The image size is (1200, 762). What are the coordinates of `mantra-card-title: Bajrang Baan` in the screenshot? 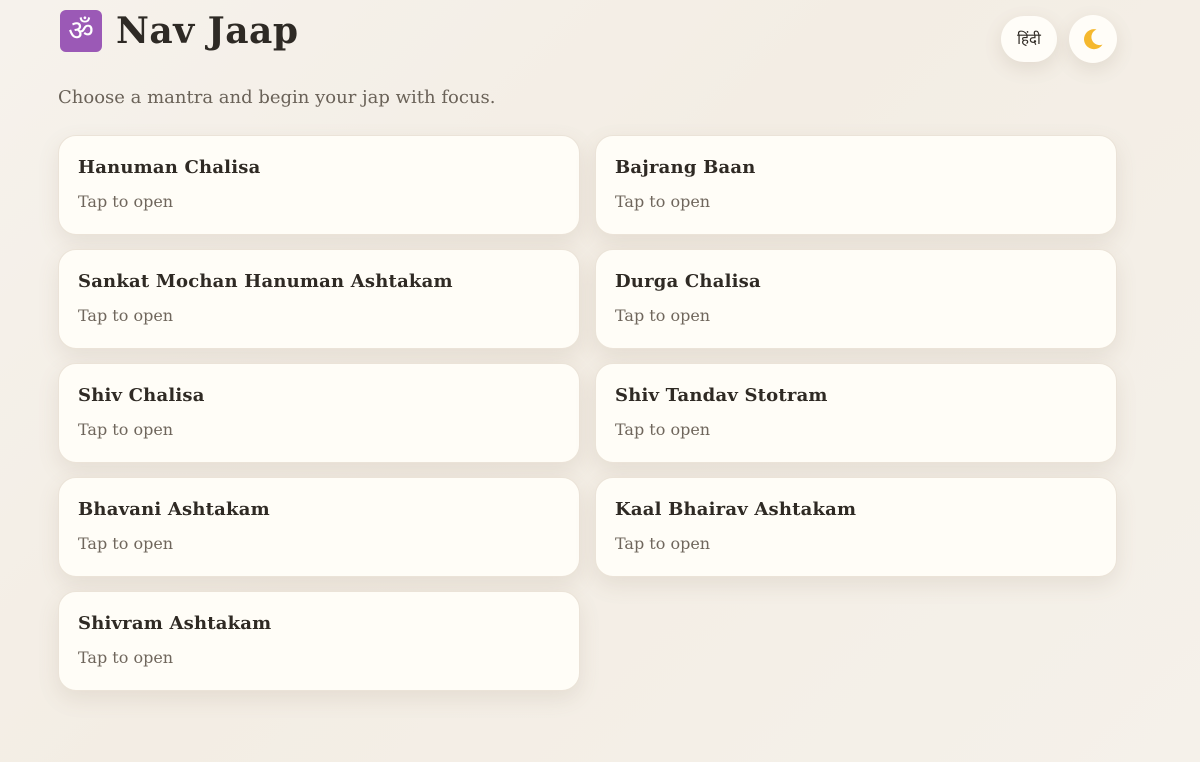 It's located at (685, 167).